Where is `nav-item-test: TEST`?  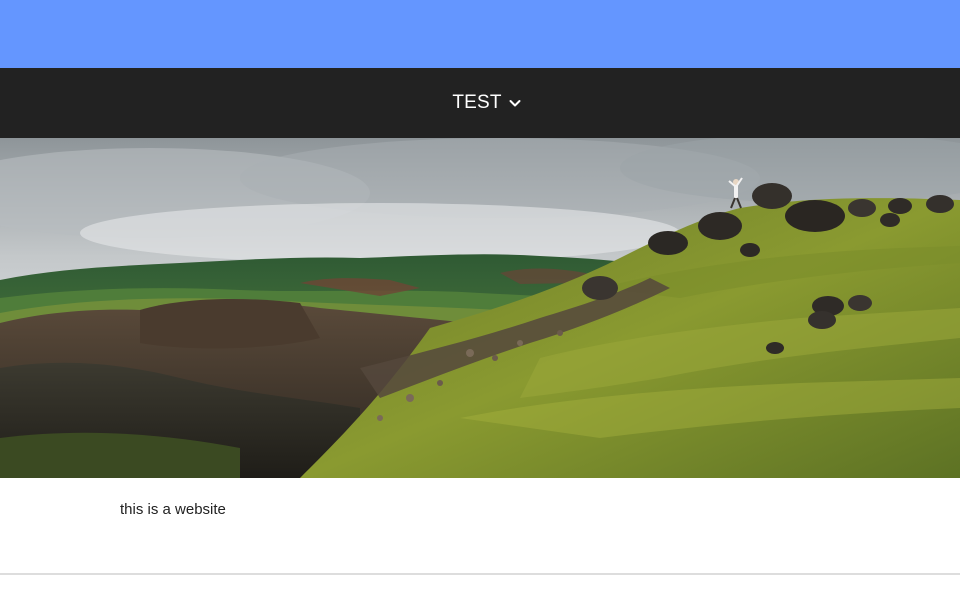 nav-item-test: TEST is located at coordinates (486, 103).